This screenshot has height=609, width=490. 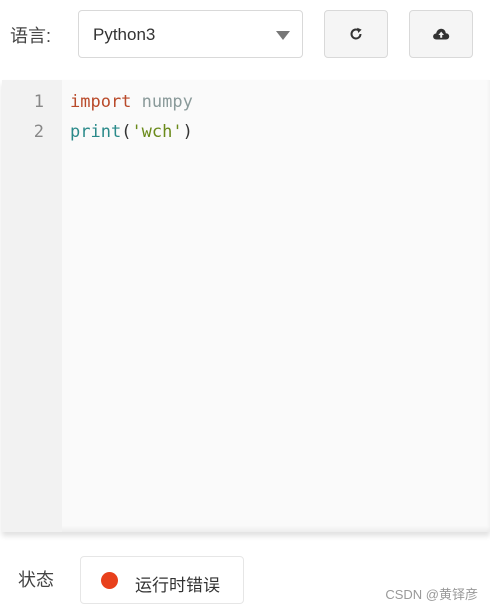 I want to click on status-badge: 运行时错误, so click(x=162, y=580).